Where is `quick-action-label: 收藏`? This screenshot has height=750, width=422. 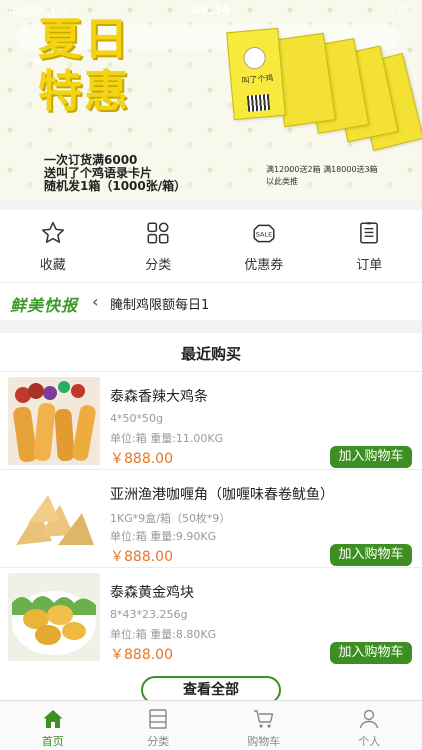
quick-action-label: 收藏 is located at coordinates (52, 265).